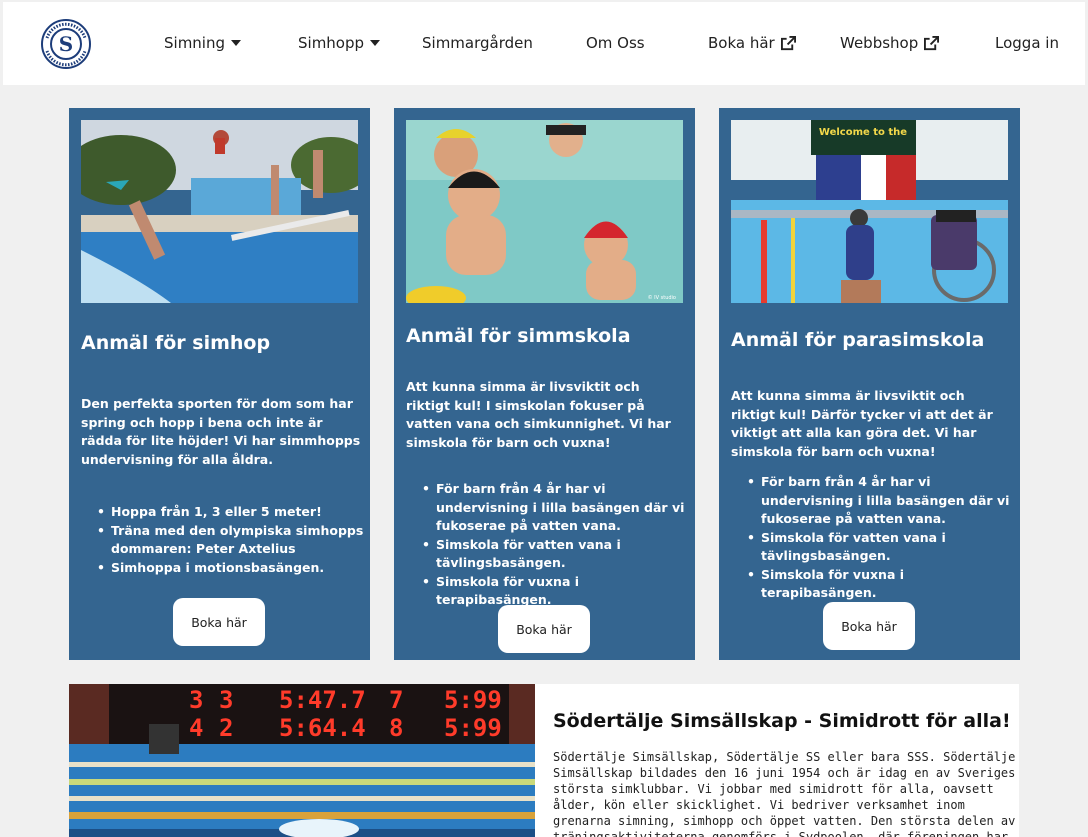 The image size is (1088, 837). I want to click on scoreboard-digit: 5:47.7, so click(322, 700).